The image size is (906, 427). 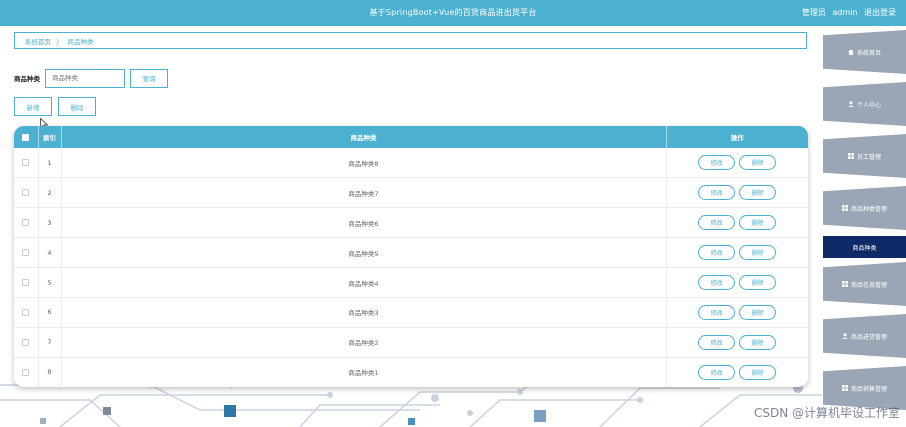 I want to click on sidebar-item-label: 商品种类, so click(x=864, y=248).